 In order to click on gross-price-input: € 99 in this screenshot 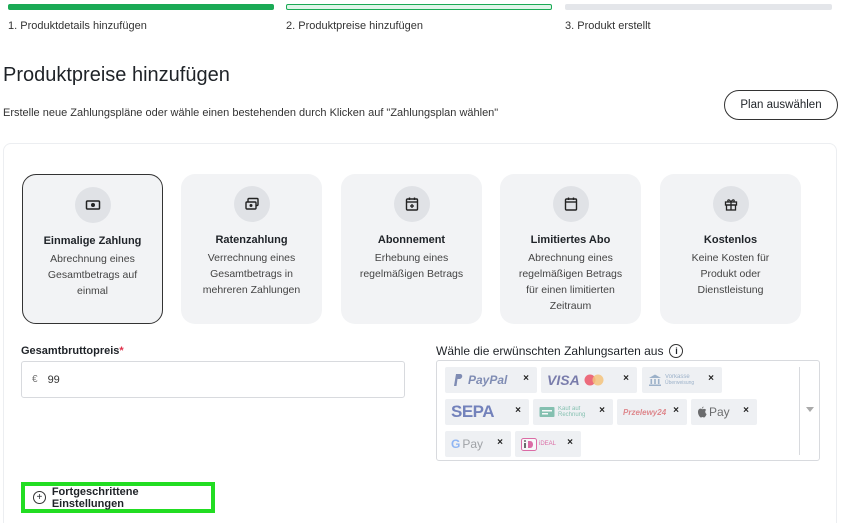, I will do `click(213, 379)`.